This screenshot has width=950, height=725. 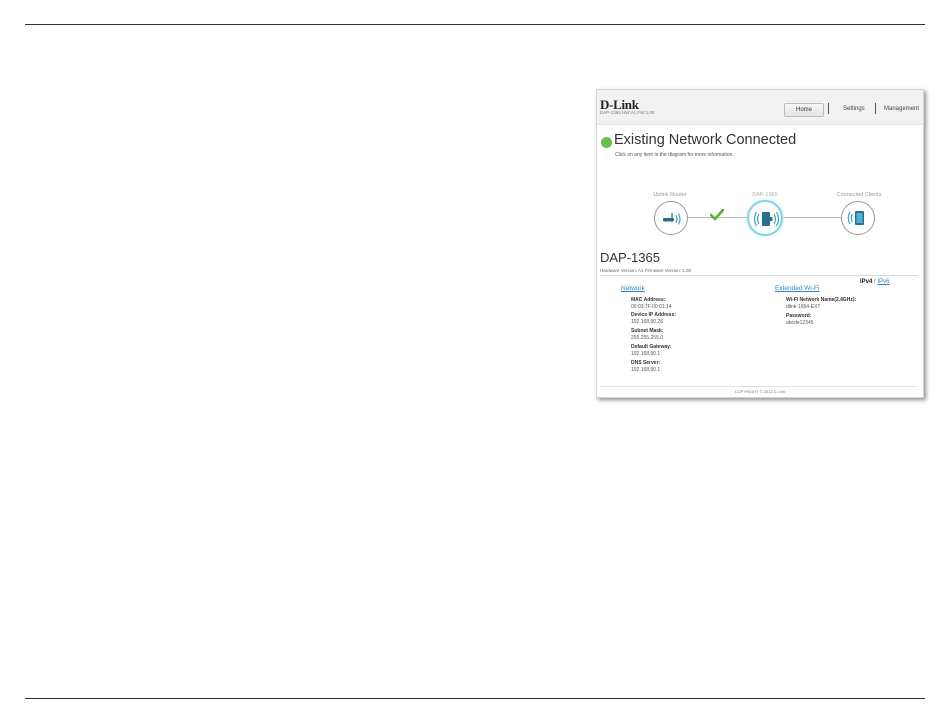 What do you see at coordinates (633, 288) in the screenshot?
I see `network-section-link: Network` at bounding box center [633, 288].